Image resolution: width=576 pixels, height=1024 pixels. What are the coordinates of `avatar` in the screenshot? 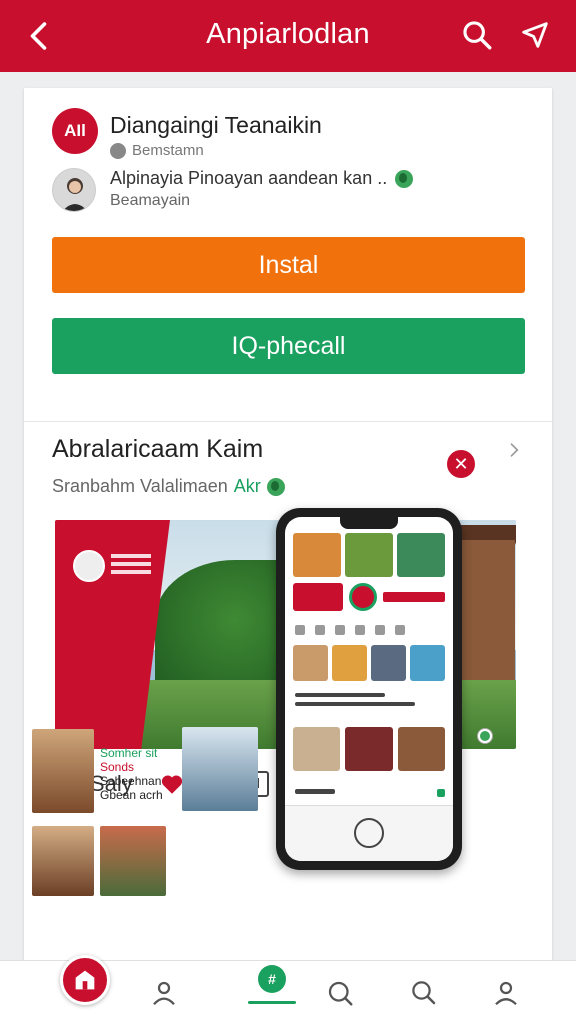 It's located at (74, 190).